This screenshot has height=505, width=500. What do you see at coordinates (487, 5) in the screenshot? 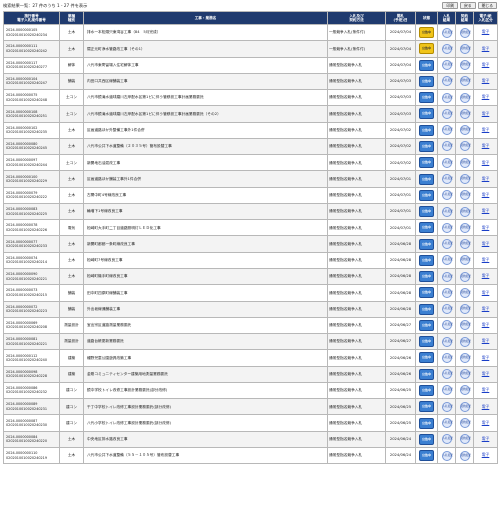
I see `close-button: 閉じる` at bounding box center [487, 5].